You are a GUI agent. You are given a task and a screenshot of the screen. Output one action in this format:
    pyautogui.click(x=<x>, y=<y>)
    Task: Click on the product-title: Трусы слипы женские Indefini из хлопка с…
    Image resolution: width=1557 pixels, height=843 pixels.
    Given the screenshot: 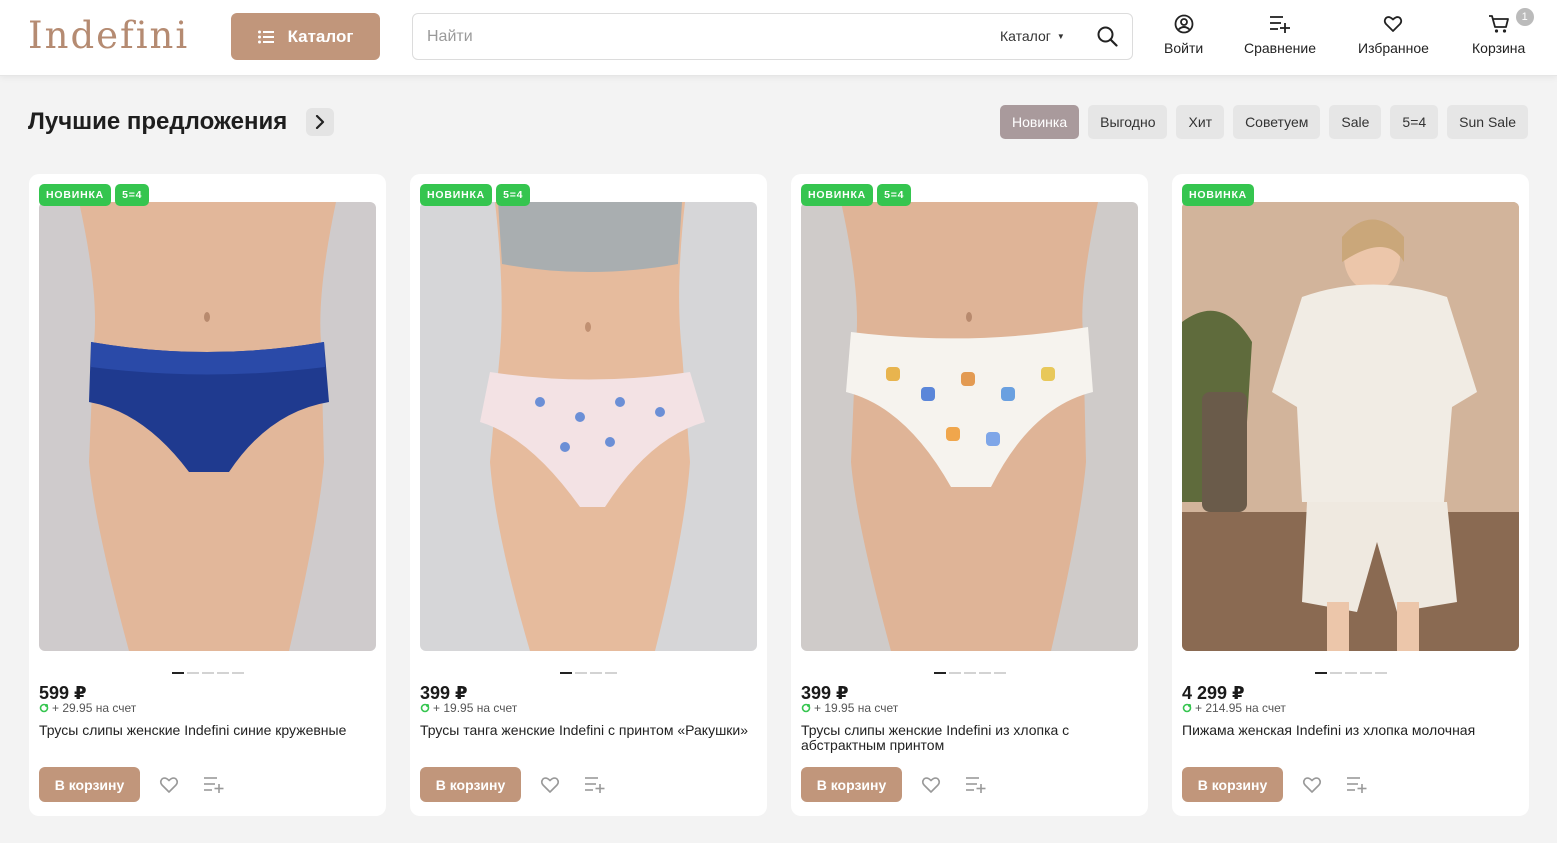 What is the action you would take?
    pyautogui.click(x=971, y=738)
    